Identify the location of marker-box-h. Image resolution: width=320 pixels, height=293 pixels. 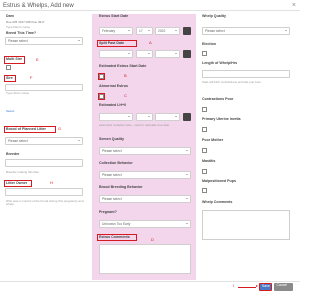
(18, 183).